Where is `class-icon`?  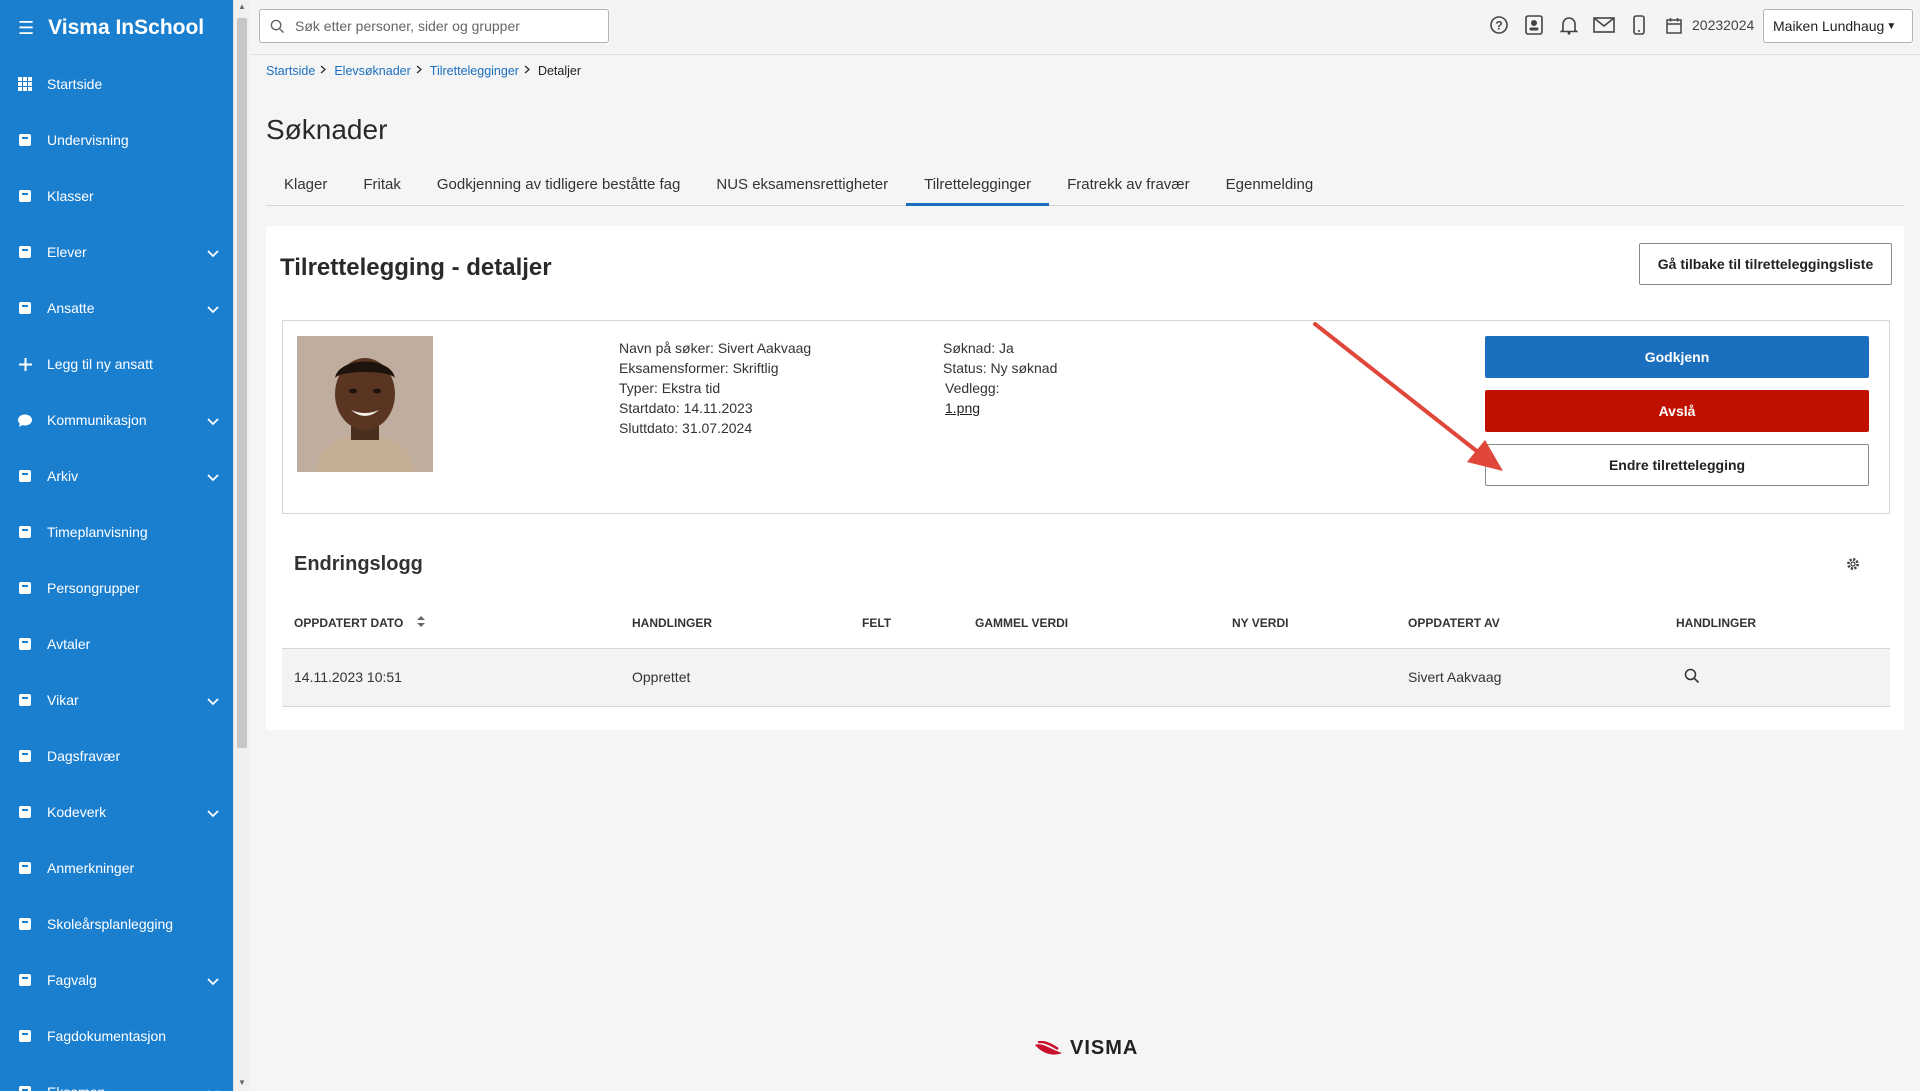
class-icon is located at coordinates (25, 196).